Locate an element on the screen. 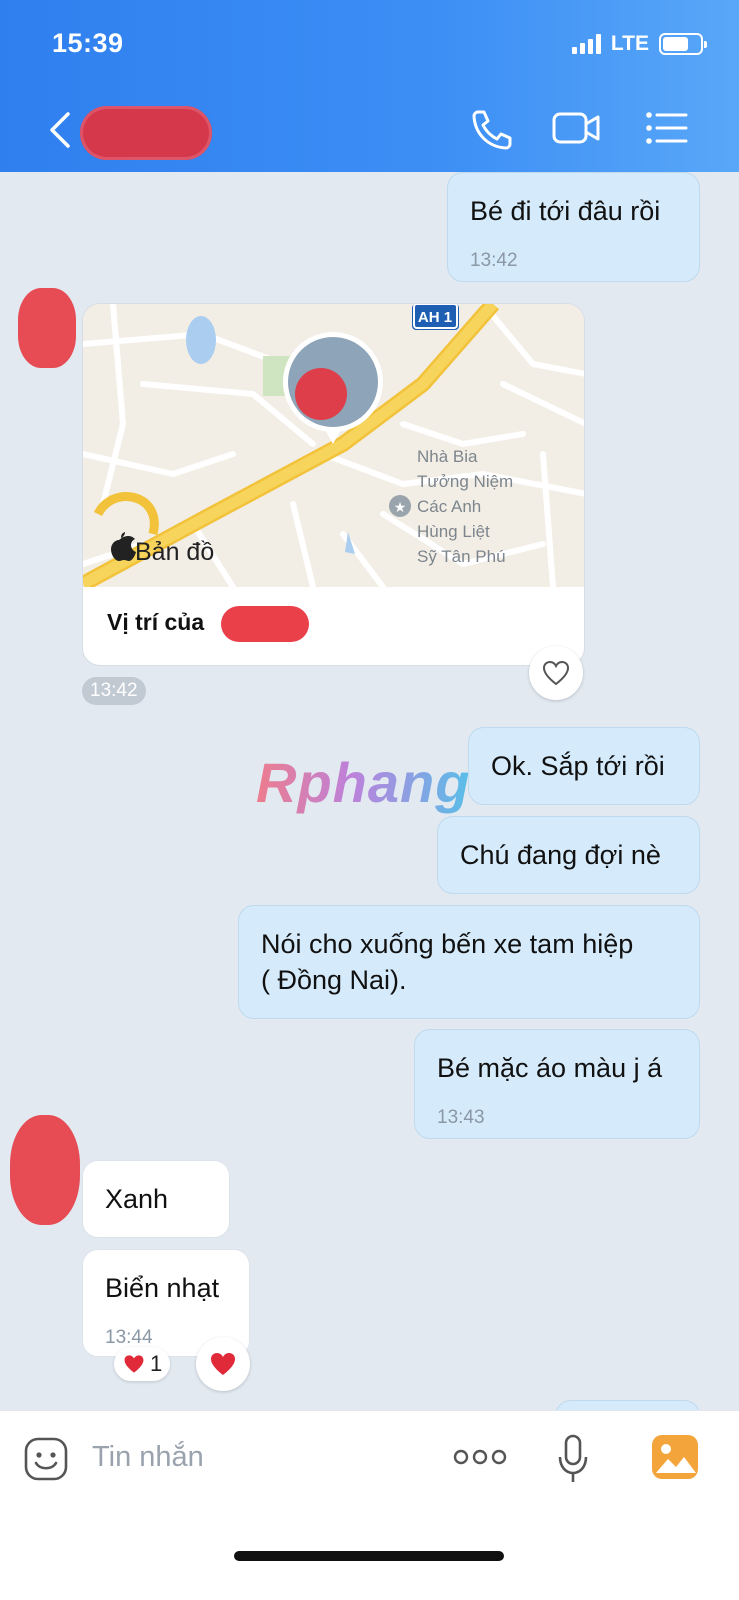  message-bubble-incoming: Xanh is located at coordinates (156, 1199).